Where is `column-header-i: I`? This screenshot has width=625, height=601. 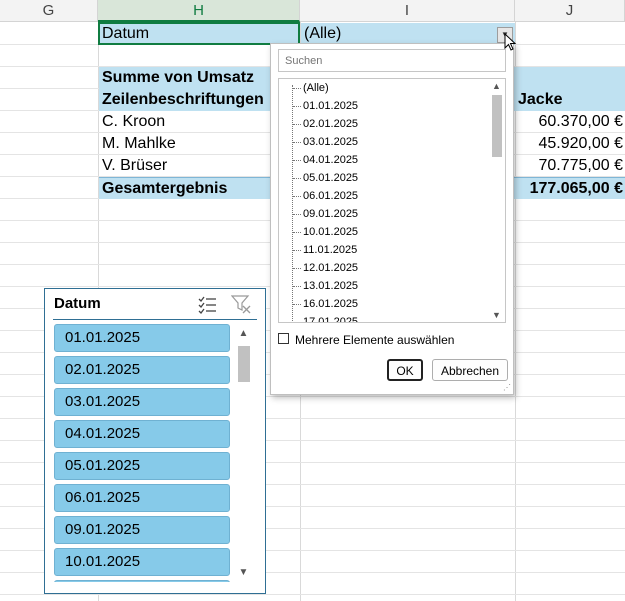 column-header-i: I is located at coordinates (407, 11).